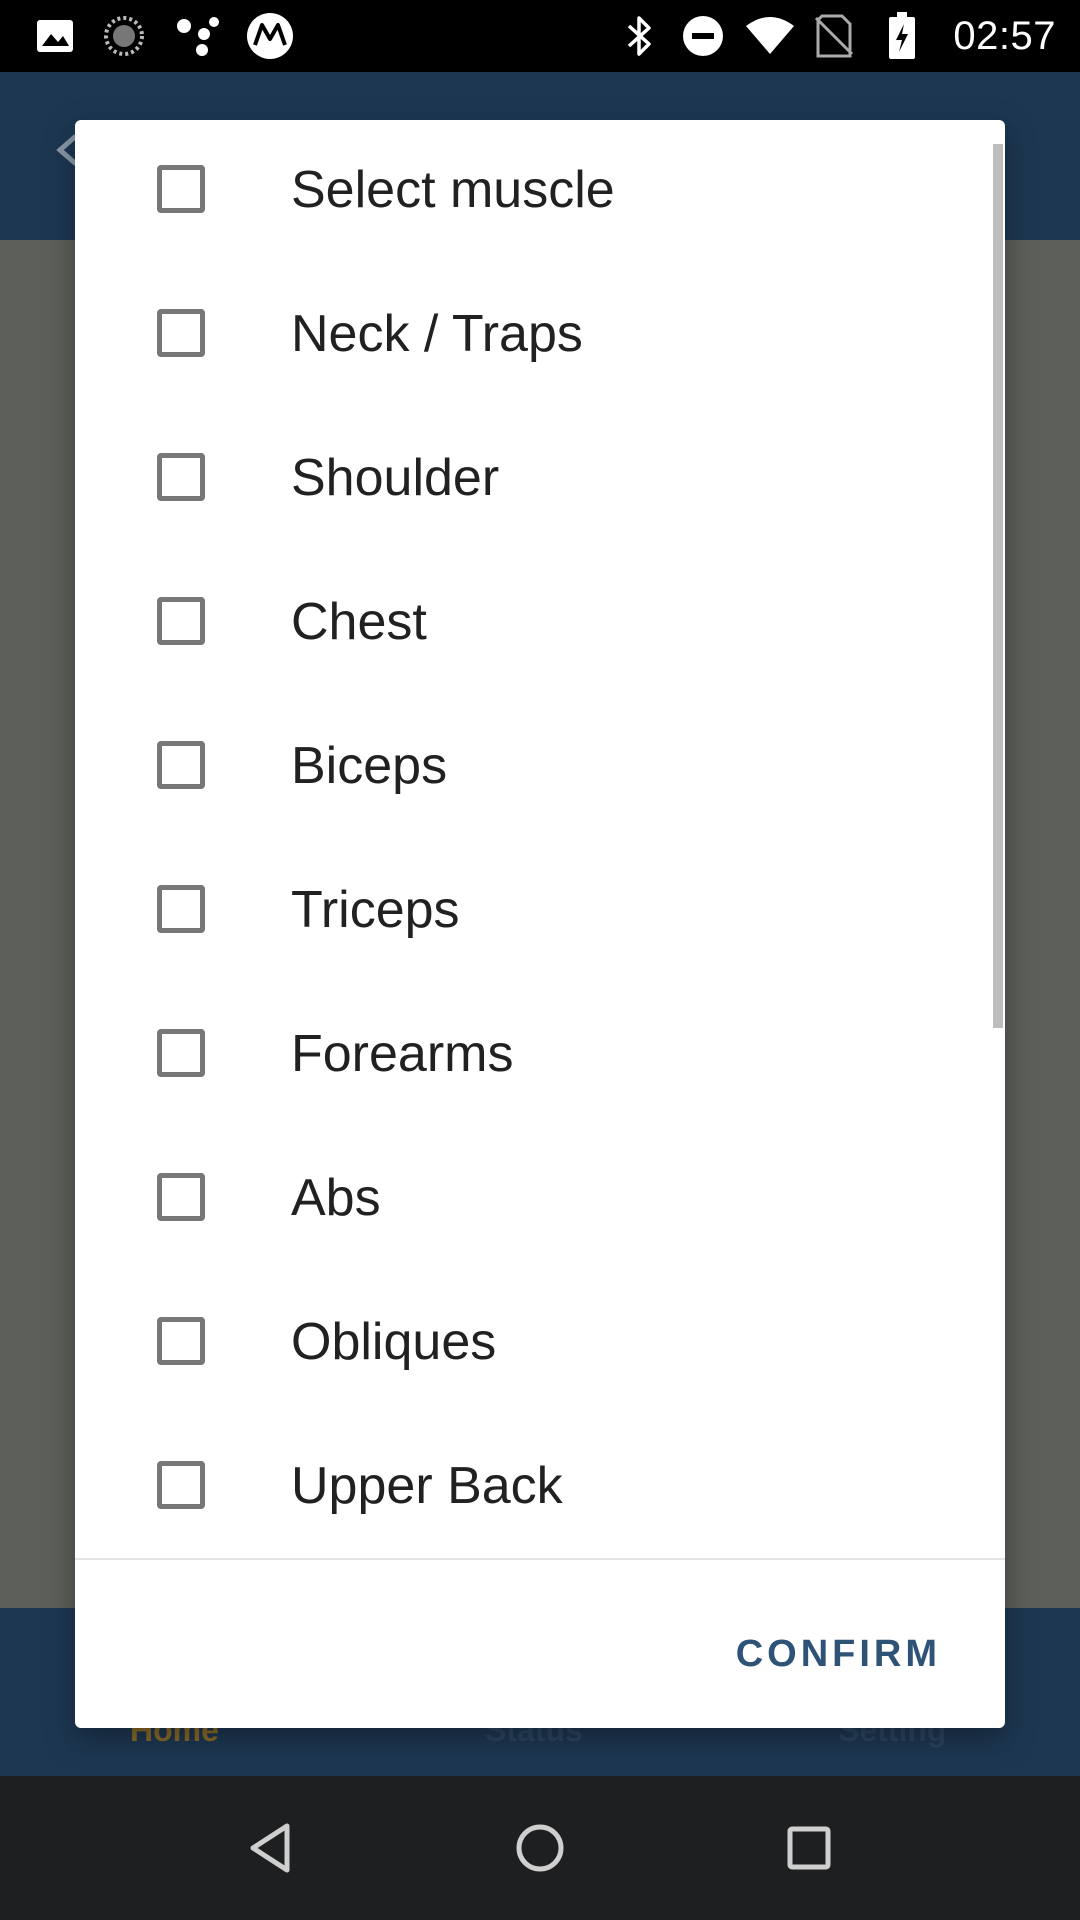 The width and height of the screenshot is (1080, 1920). I want to click on bluetooth-icon, so click(640, 36).